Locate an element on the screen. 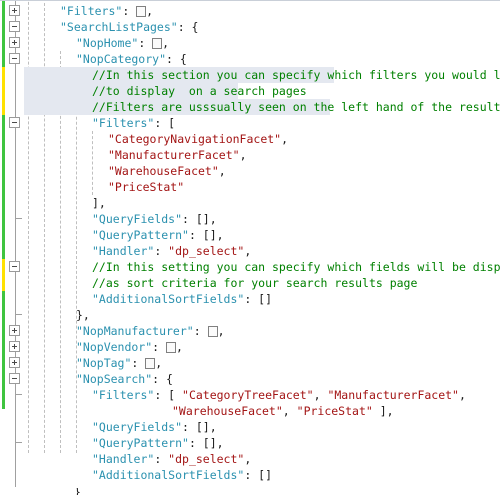 Image resolution: width=500 pixels, height=500 pixels. code-line-content: "PriceStat" is located at coordinates (146, 187).